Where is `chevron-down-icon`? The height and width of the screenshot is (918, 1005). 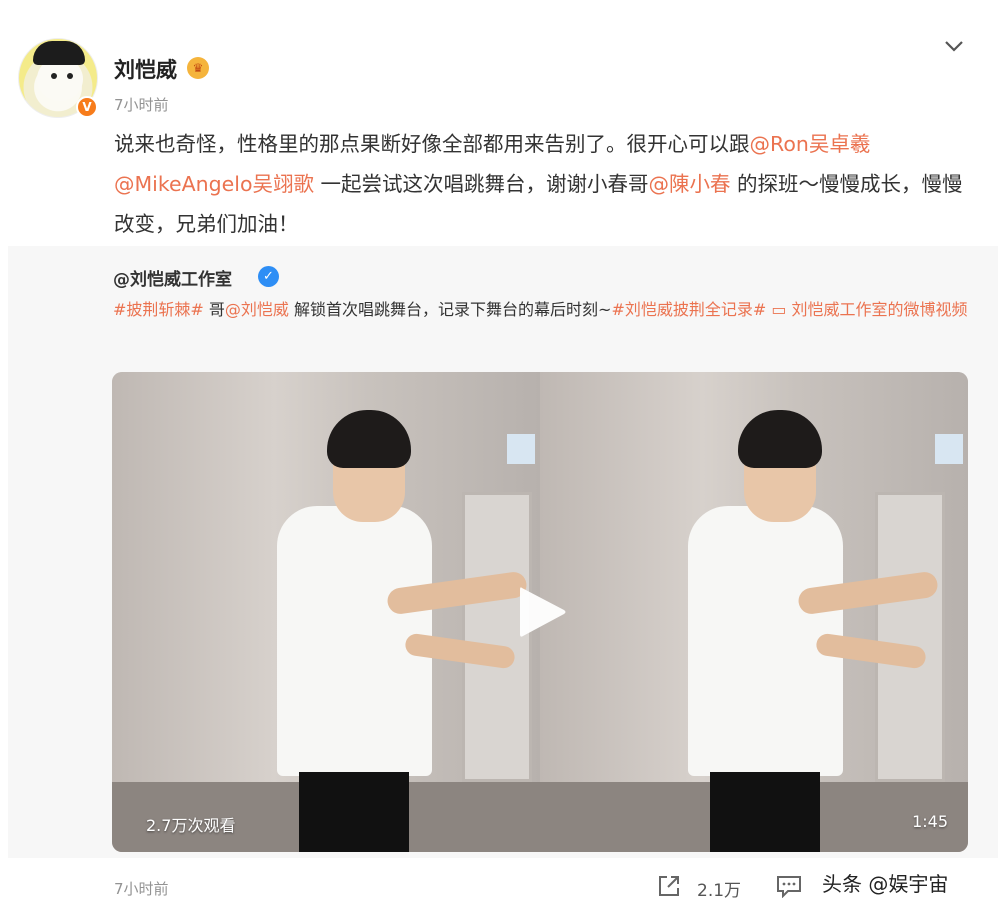
chevron-down-icon is located at coordinates (954, 46).